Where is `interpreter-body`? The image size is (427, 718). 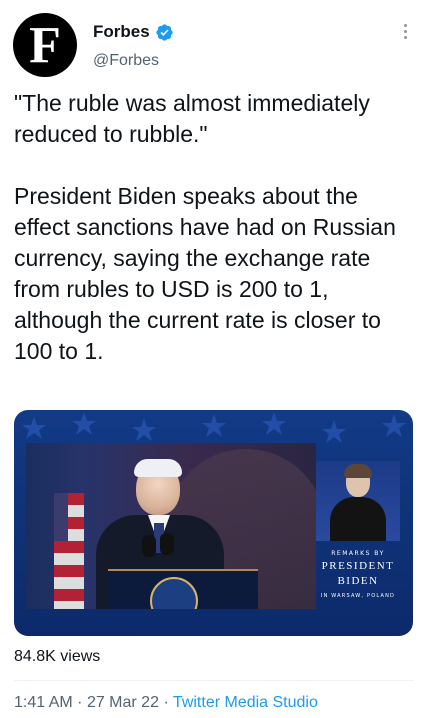
interpreter-body is located at coordinates (358, 519).